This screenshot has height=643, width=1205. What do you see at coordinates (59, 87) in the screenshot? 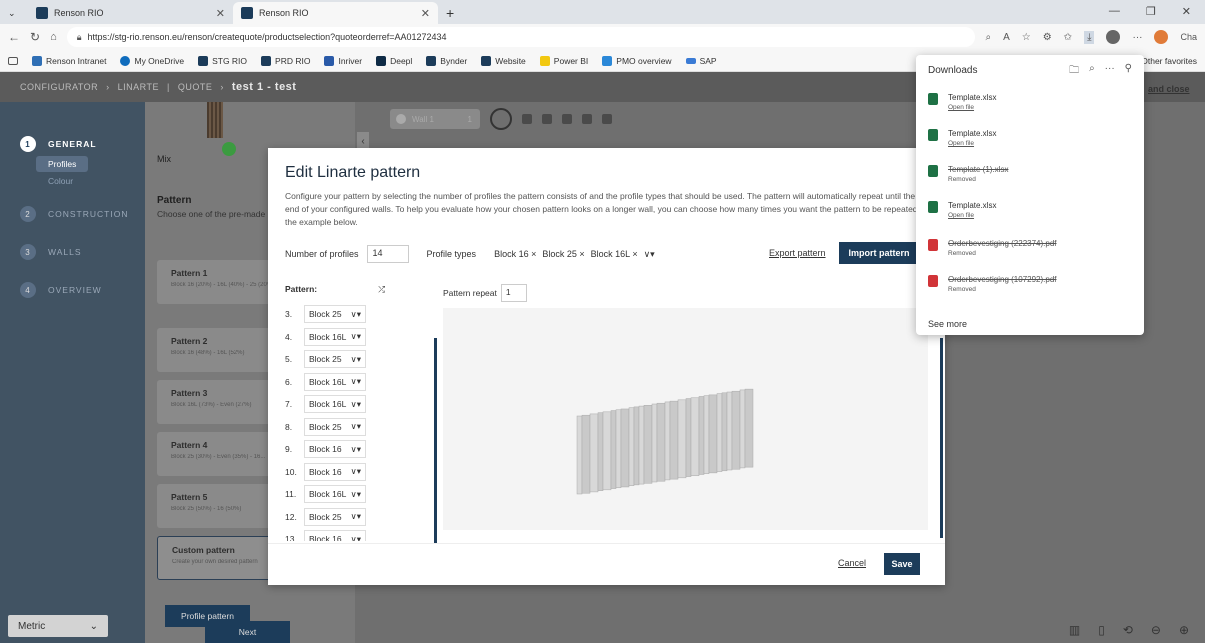
I see `breadcrumb-configurator: CONFIGURATOR` at bounding box center [59, 87].